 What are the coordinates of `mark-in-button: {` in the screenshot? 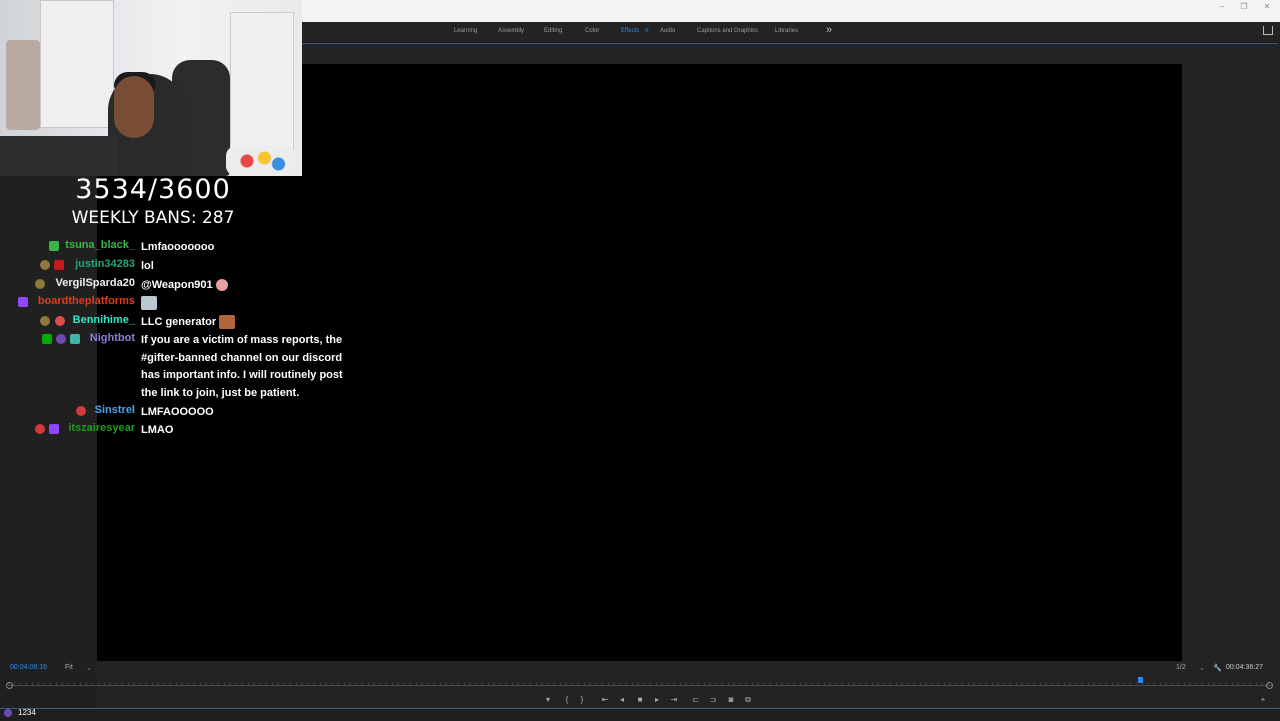 It's located at (567, 699).